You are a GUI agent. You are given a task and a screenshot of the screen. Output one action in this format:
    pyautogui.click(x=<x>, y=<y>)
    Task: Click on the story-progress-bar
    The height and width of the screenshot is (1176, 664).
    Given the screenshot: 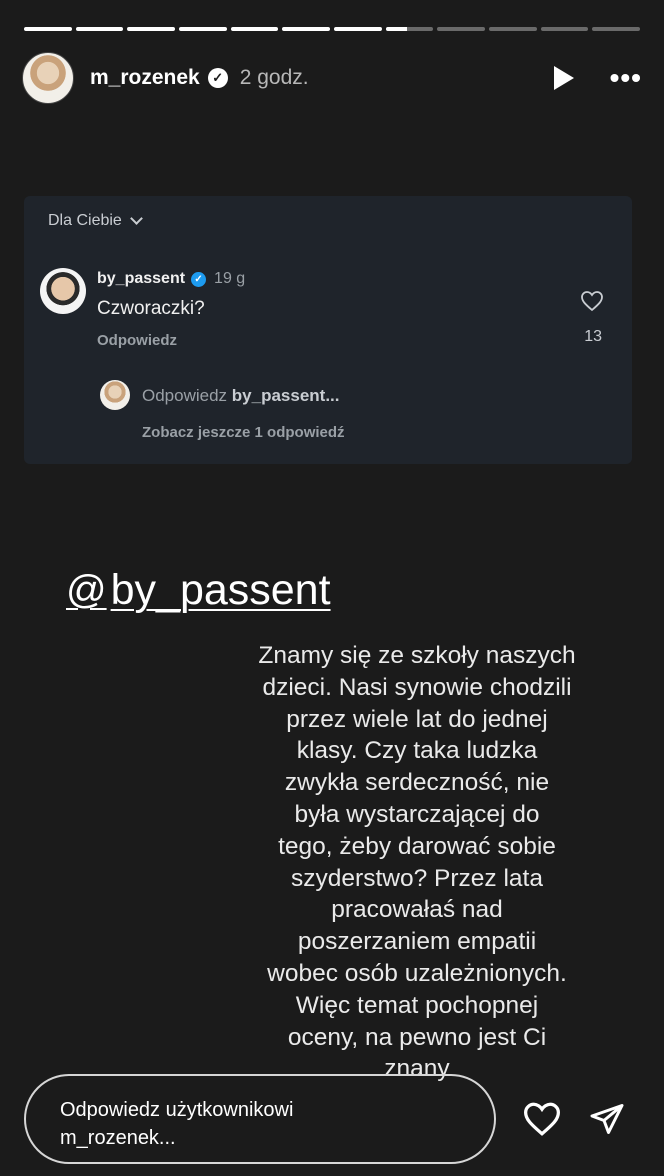 What is the action you would take?
    pyautogui.click(x=332, y=29)
    